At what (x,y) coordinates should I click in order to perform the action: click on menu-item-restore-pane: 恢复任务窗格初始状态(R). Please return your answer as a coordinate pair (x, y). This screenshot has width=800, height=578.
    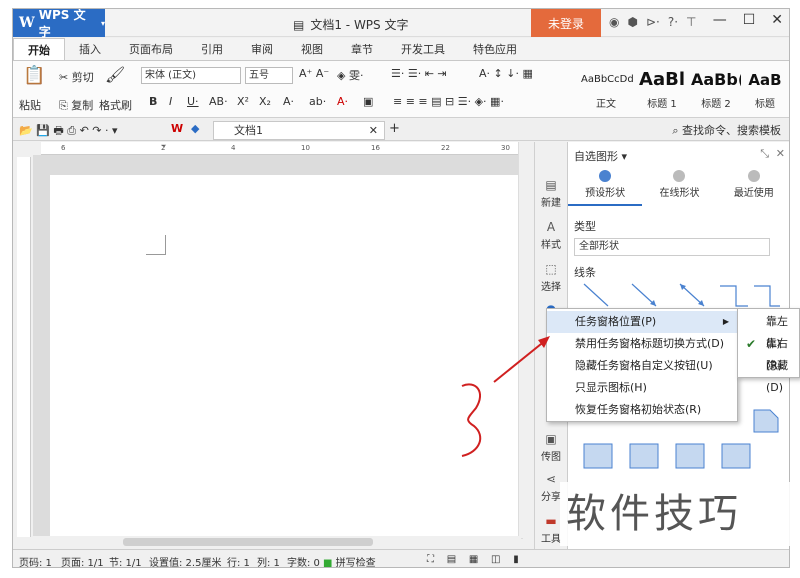
    Looking at the image, I should click on (642, 410).